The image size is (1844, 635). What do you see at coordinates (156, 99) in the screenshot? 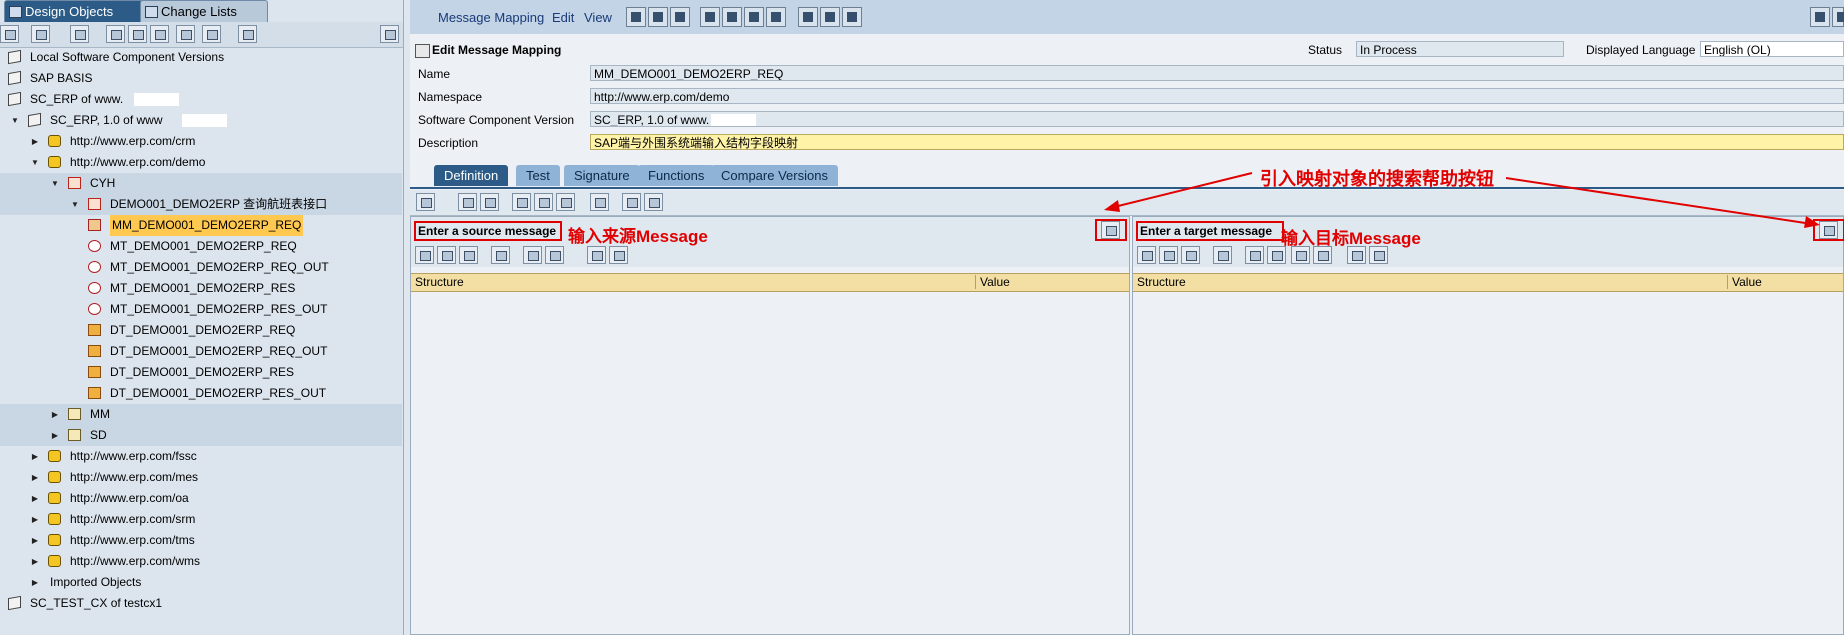
I see `masked-region` at bounding box center [156, 99].